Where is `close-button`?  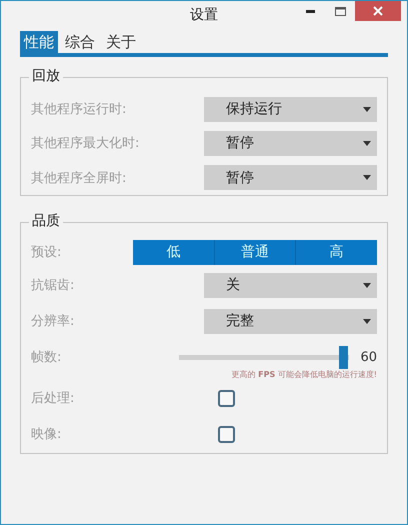 close-button is located at coordinates (378, 11).